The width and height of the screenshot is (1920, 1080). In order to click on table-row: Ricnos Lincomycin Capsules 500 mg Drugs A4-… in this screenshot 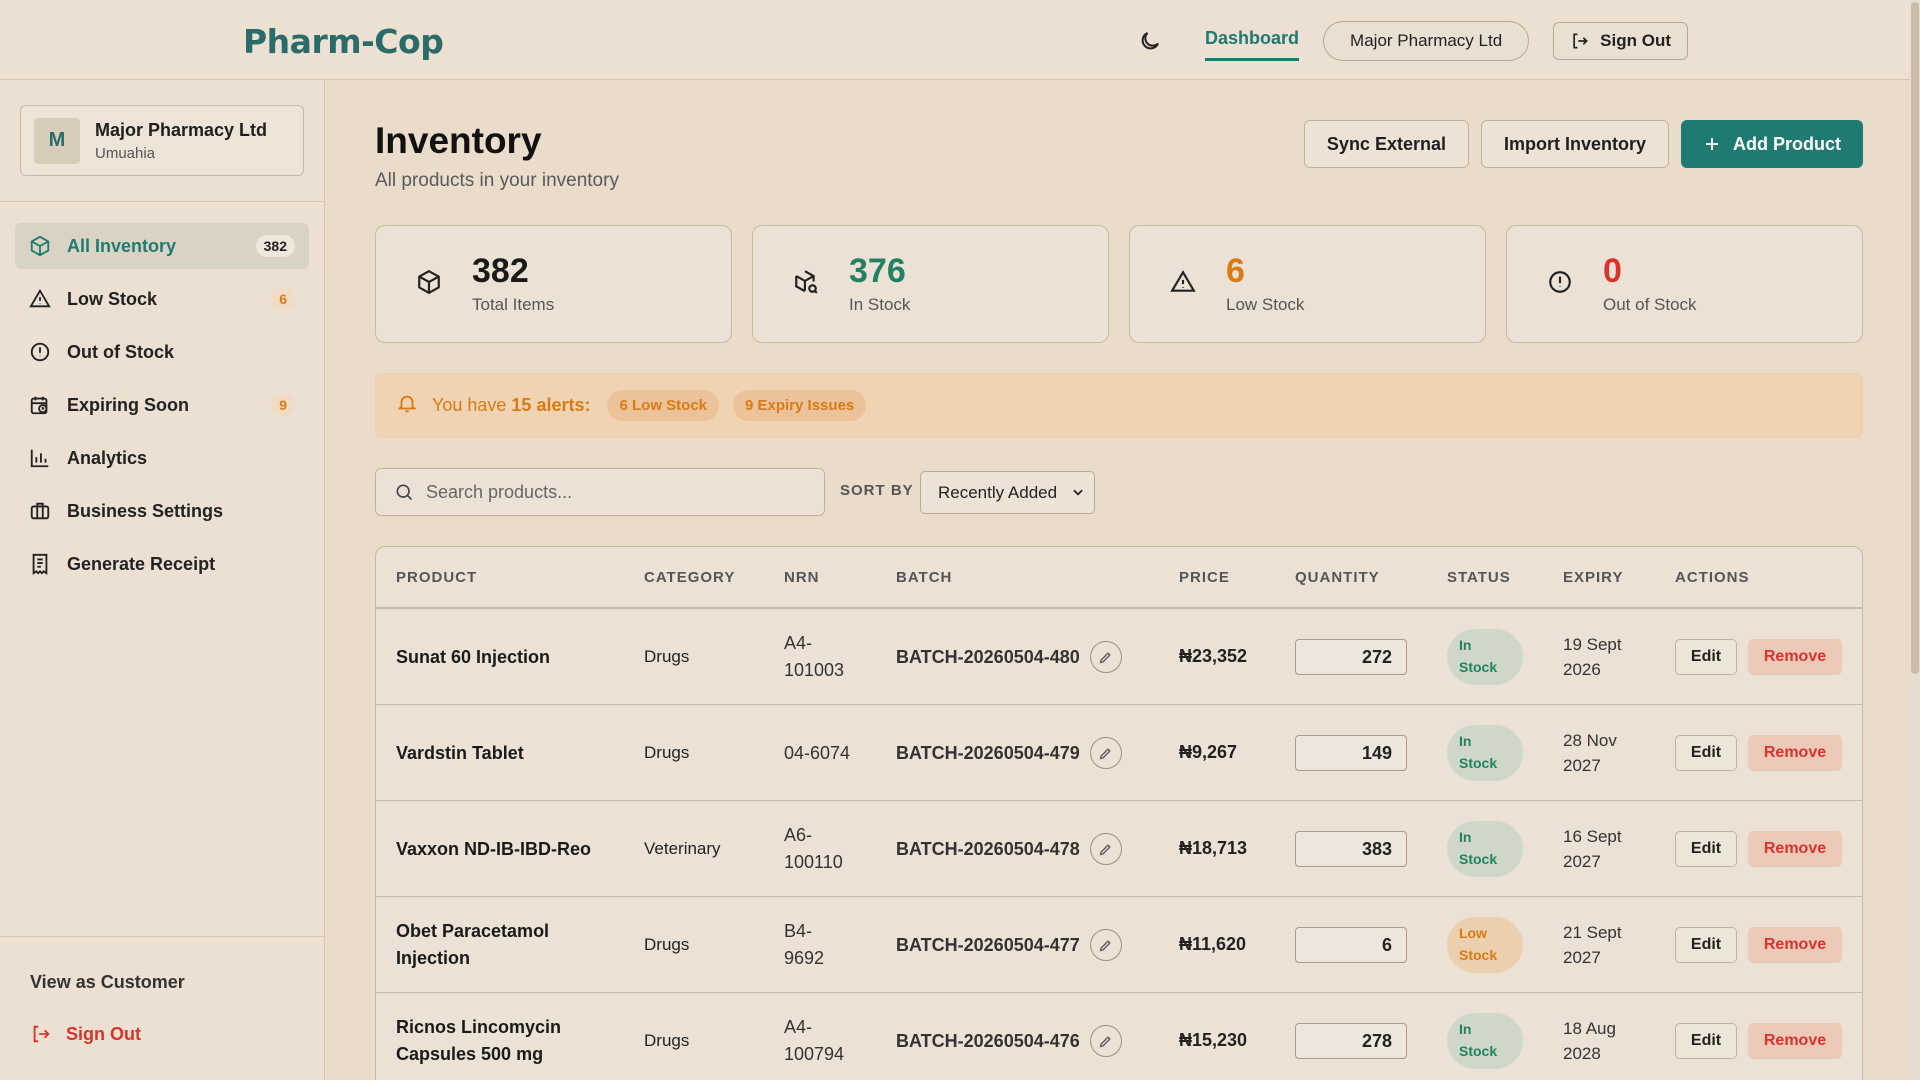, I will do `click(1119, 1036)`.